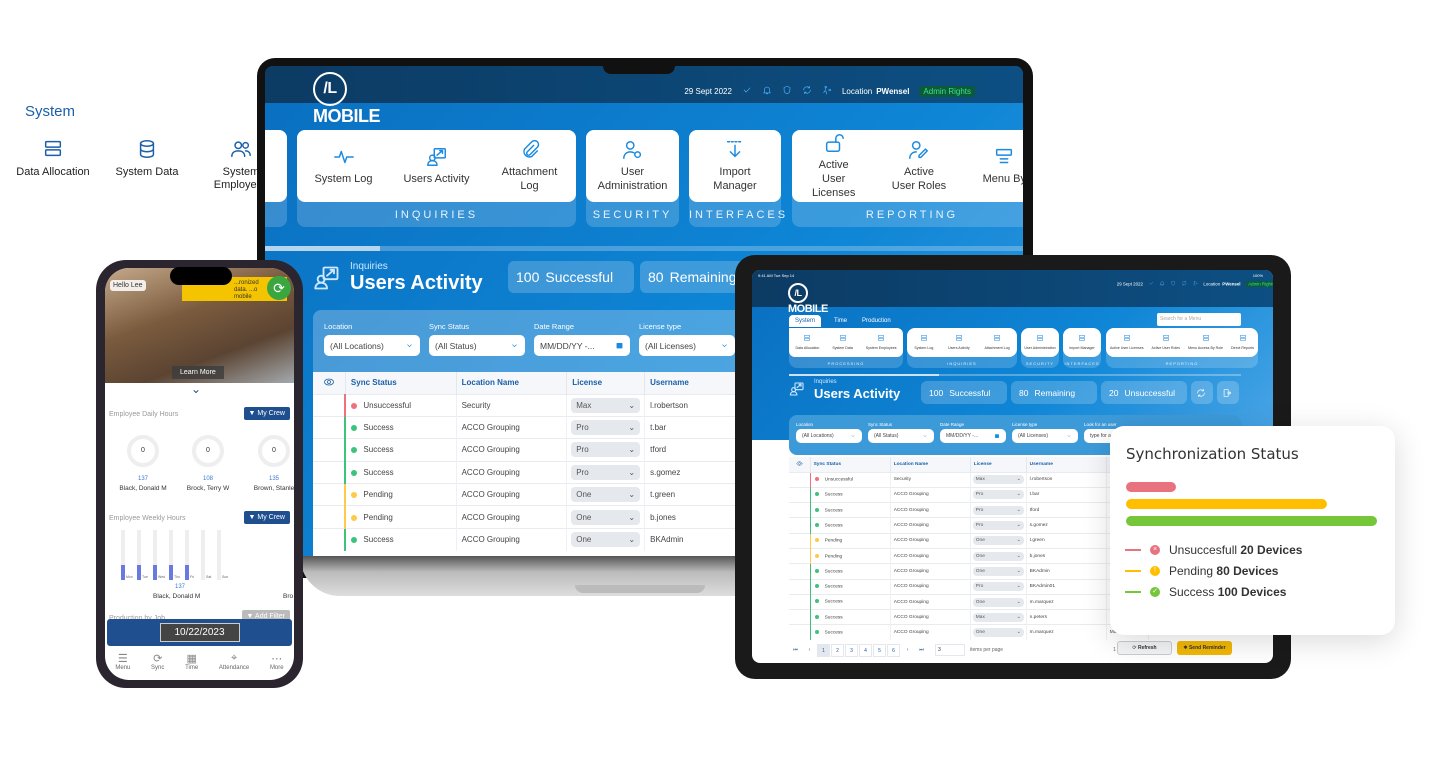 The height and width of the screenshot is (772, 1453). I want to click on send-reminder-button: ✱ Send Reminder, so click(1204, 648).